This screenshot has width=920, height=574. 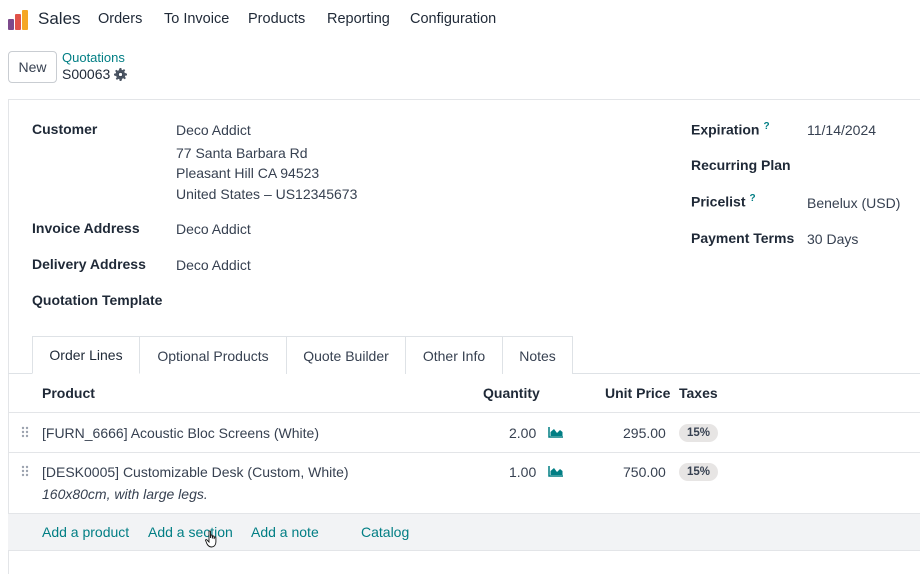 What do you see at coordinates (464, 532) in the screenshot?
I see `add-line-row` at bounding box center [464, 532].